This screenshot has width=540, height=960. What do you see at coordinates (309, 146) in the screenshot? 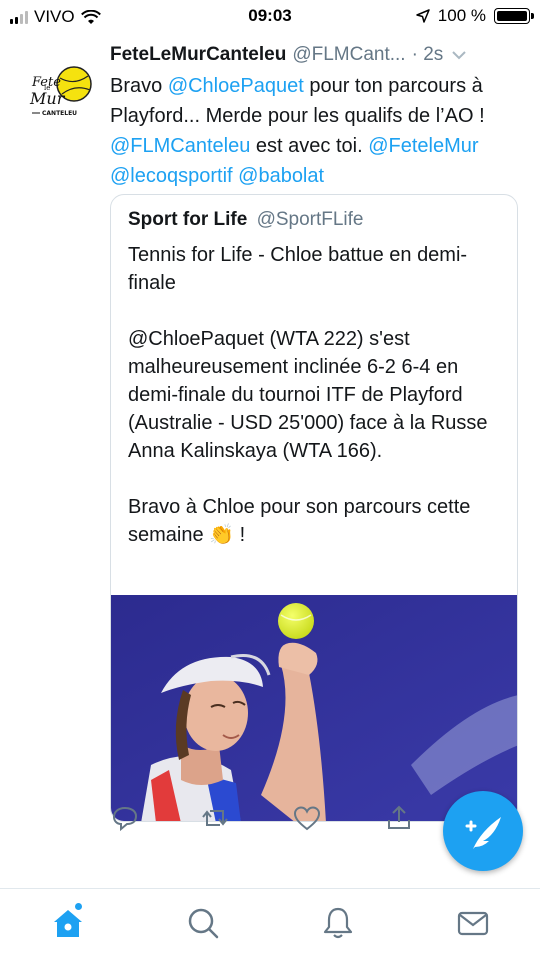
I see `tweet-text-segment: est avec toi.` at bounding box center [309, 146].